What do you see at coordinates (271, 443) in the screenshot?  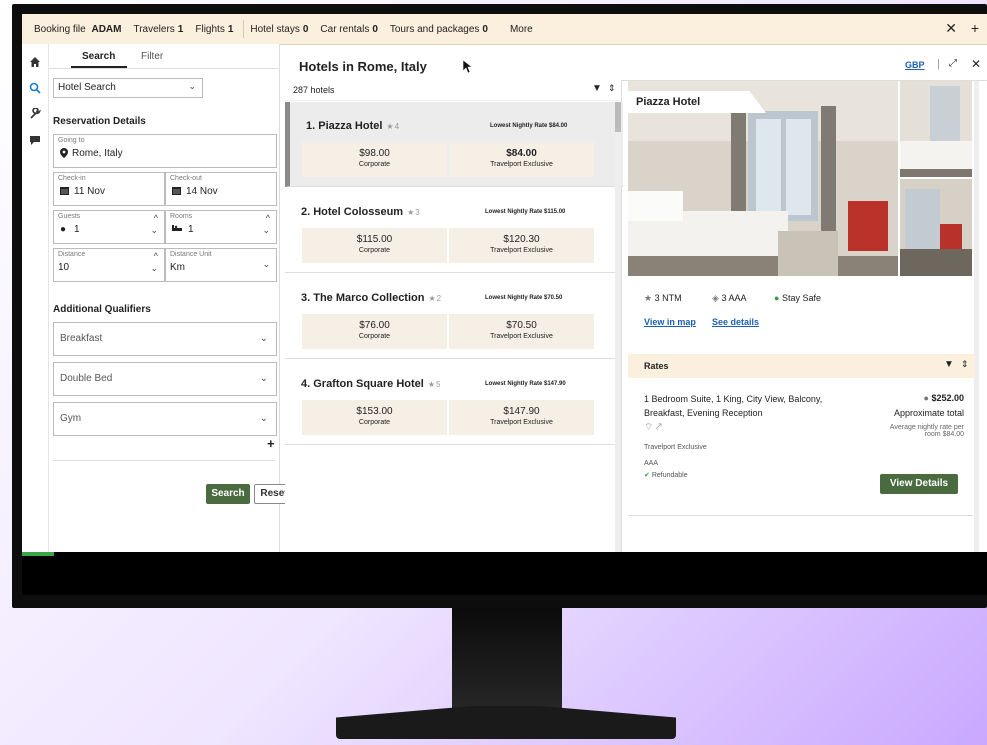 I see `add-qualifier-icon: +` at bounding box center [271, 443].